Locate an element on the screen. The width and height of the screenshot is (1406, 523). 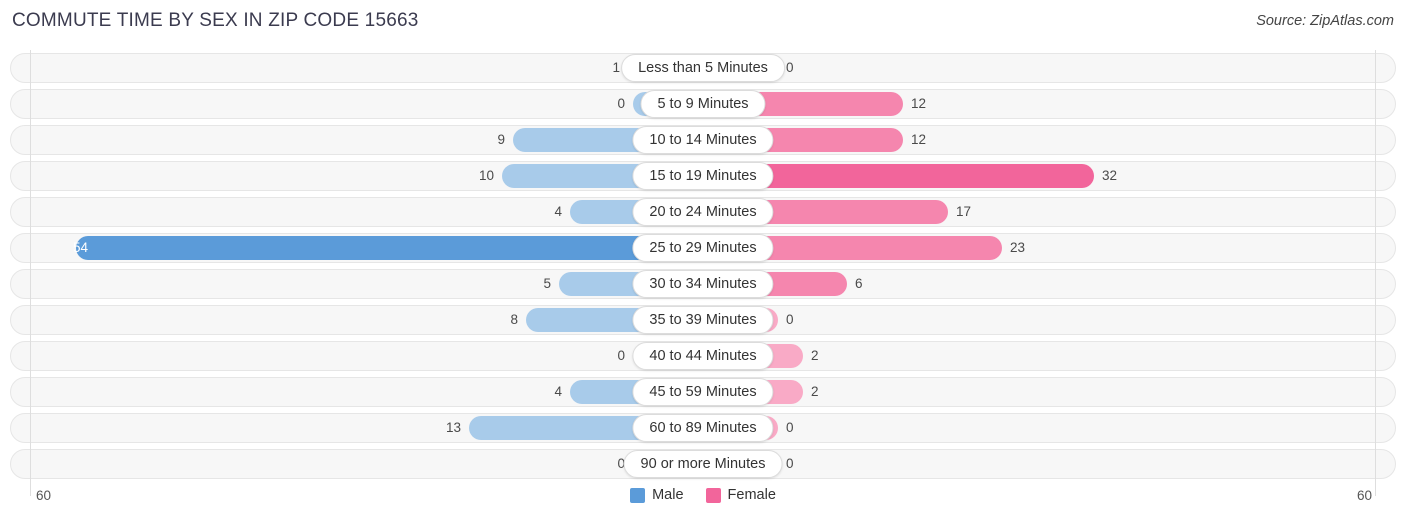
category-label: 60 to 89 Minutes is located at coordinates (703, 428).